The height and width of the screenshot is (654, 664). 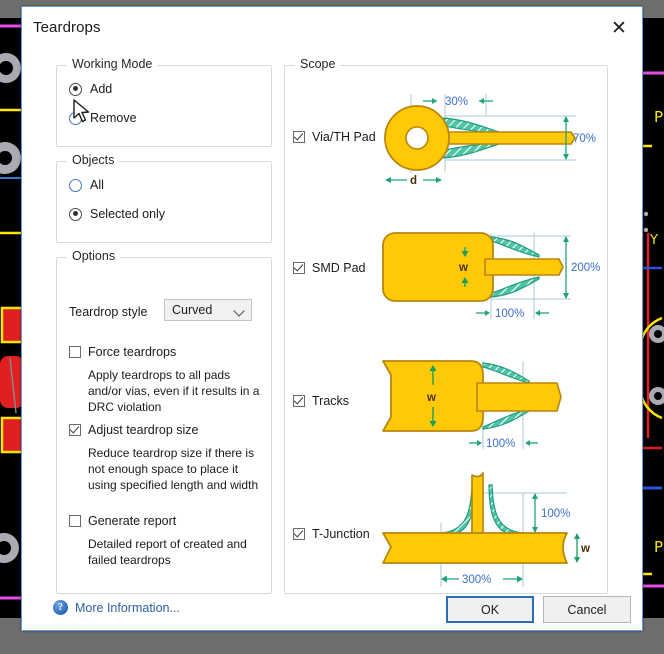 I want to click on checkbox-adjust-teardrop-size: Adjust teardrop size, so click(x=133, y=430).